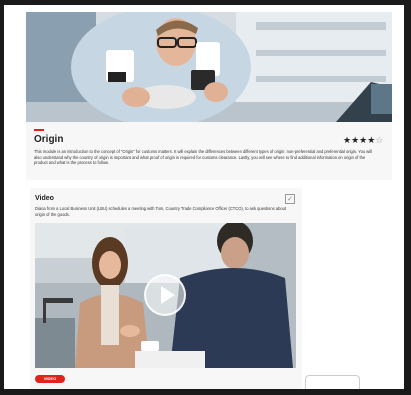 The image size is (411, 395). I want to click on video-type-badge: VIDEO, so click(50, 379).